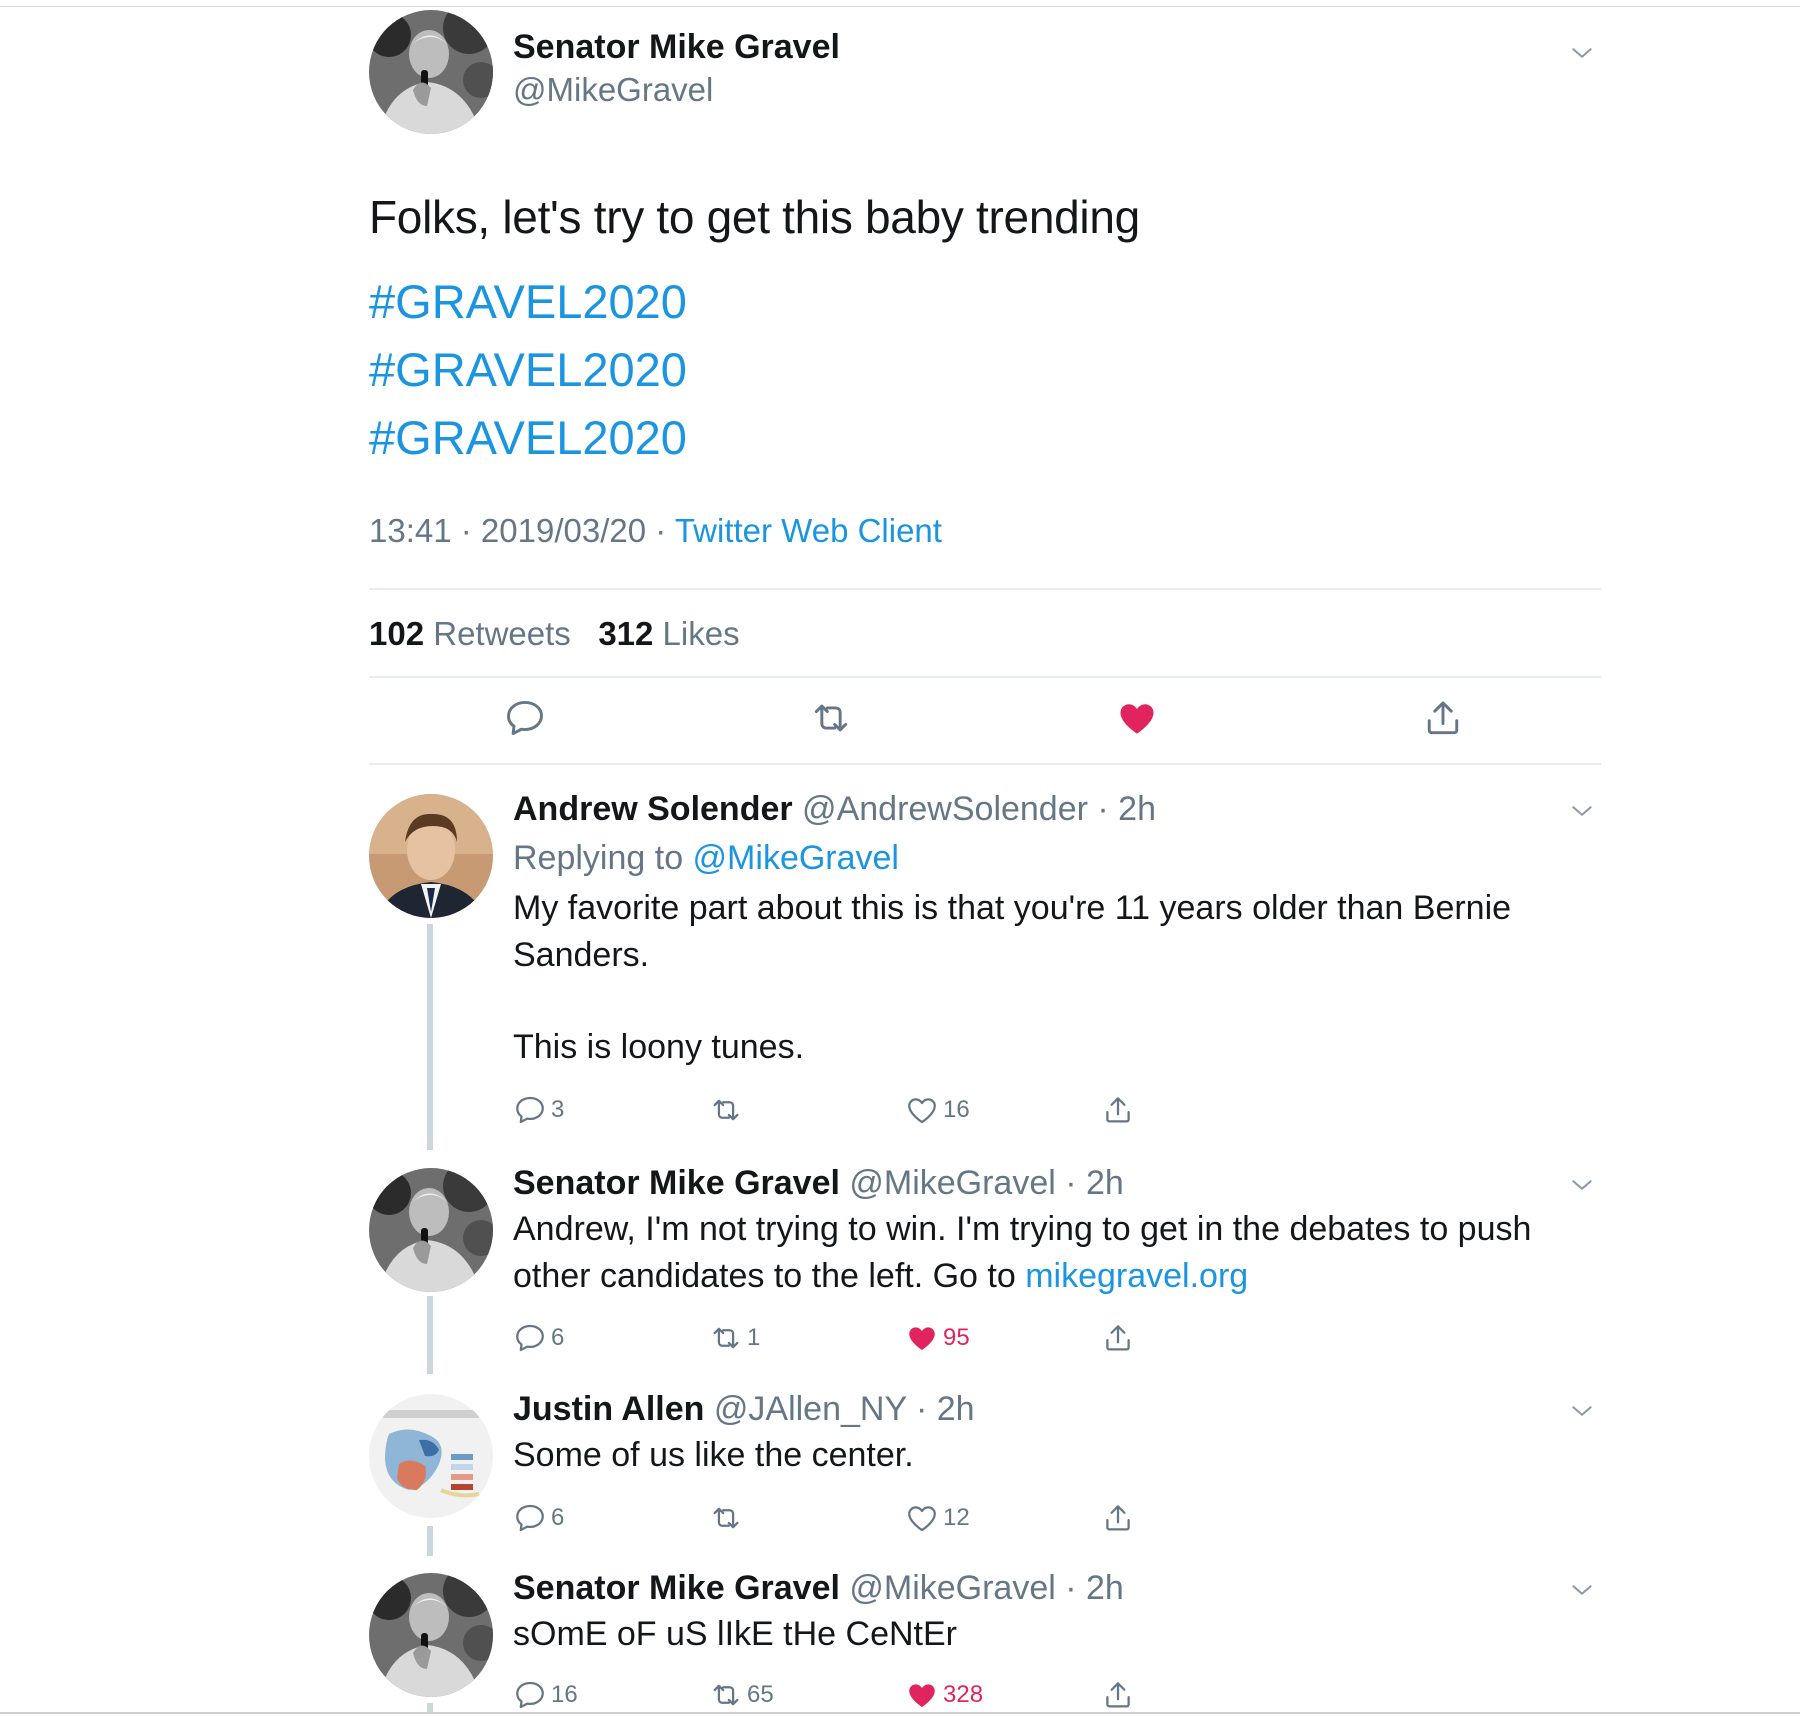 The image size is (1800, 1718). Describe the element at coordinates (900, 1713) in the screenshot. I see `bottom-separator` at that location.